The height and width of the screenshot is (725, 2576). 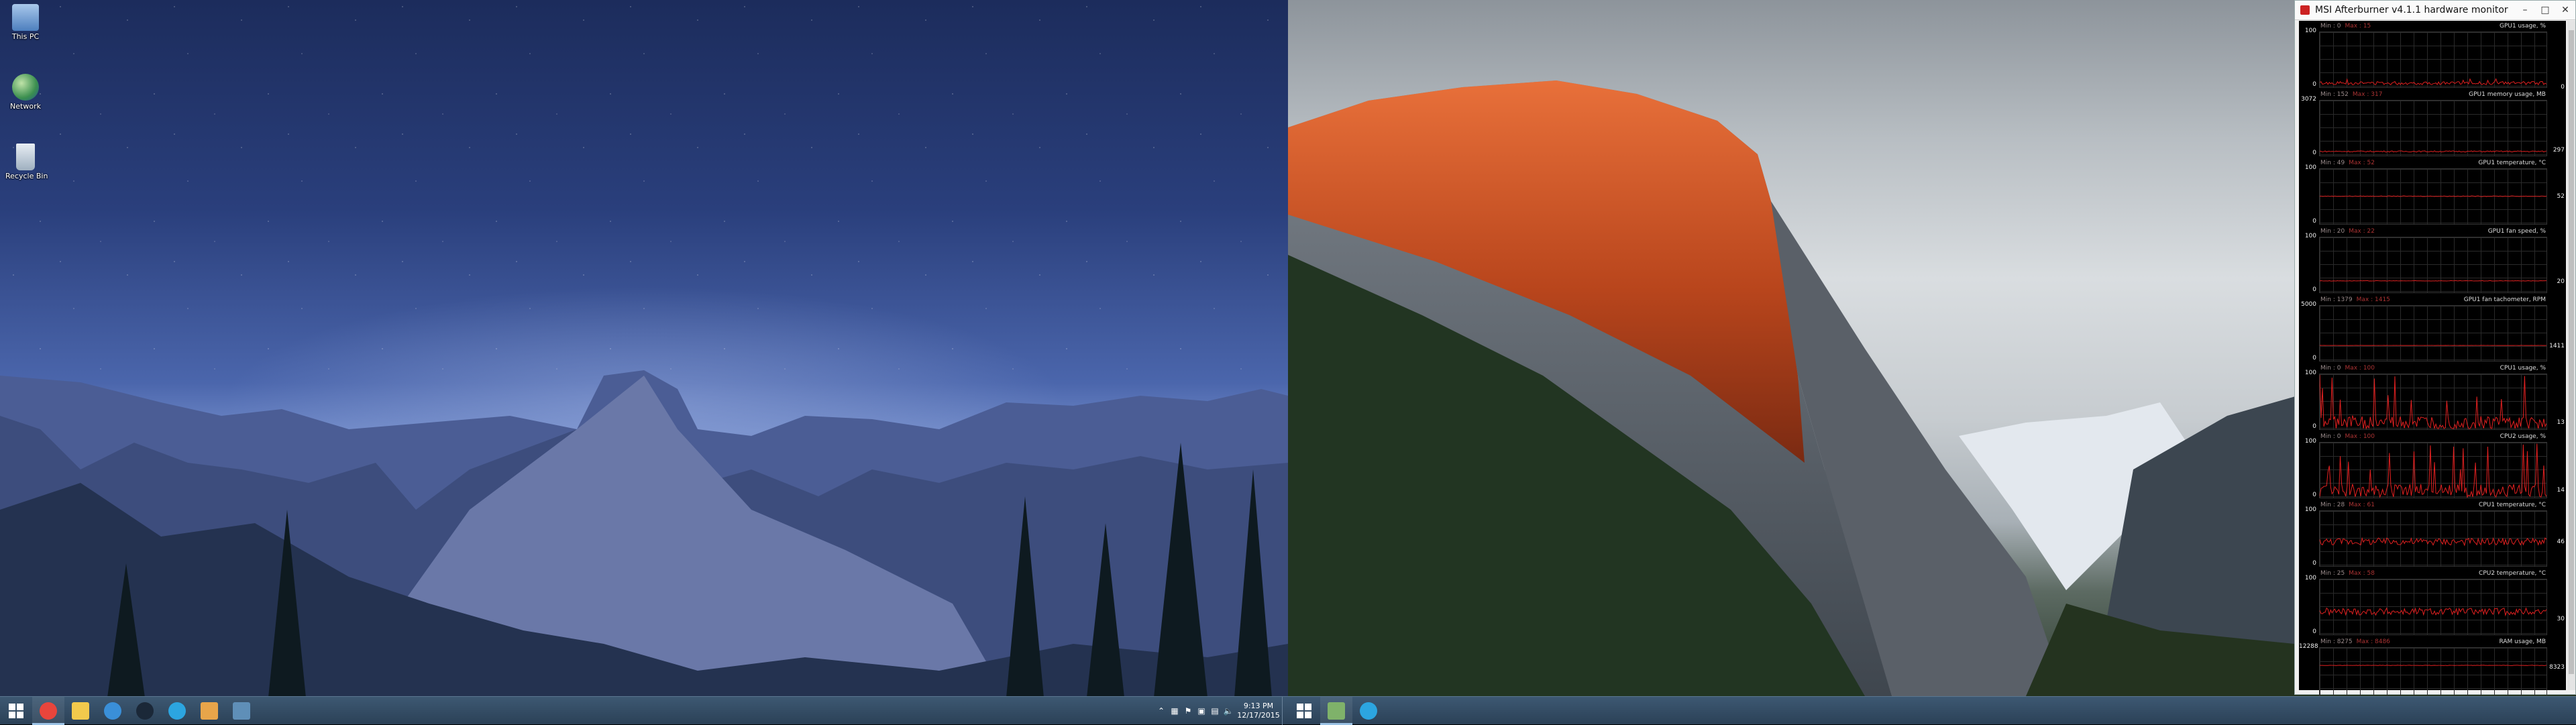 What do you see at coordinates (2362, 573) in the screenshot?
I see `graph-max-label: Max : 58` at bounding box center [2362, 573].